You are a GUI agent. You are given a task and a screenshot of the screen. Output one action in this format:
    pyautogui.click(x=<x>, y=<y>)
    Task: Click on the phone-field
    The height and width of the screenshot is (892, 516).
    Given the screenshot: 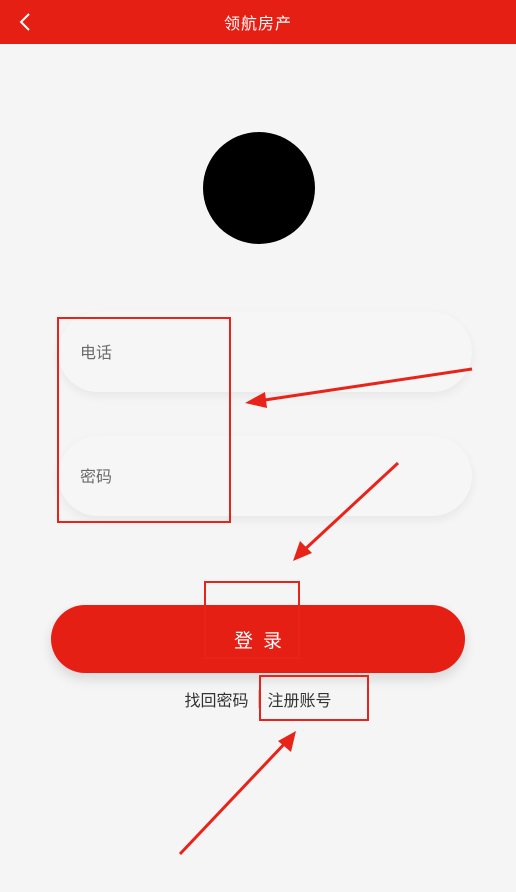 What is the action you would take?
    pyautogui.click(x=265, y=352)
    